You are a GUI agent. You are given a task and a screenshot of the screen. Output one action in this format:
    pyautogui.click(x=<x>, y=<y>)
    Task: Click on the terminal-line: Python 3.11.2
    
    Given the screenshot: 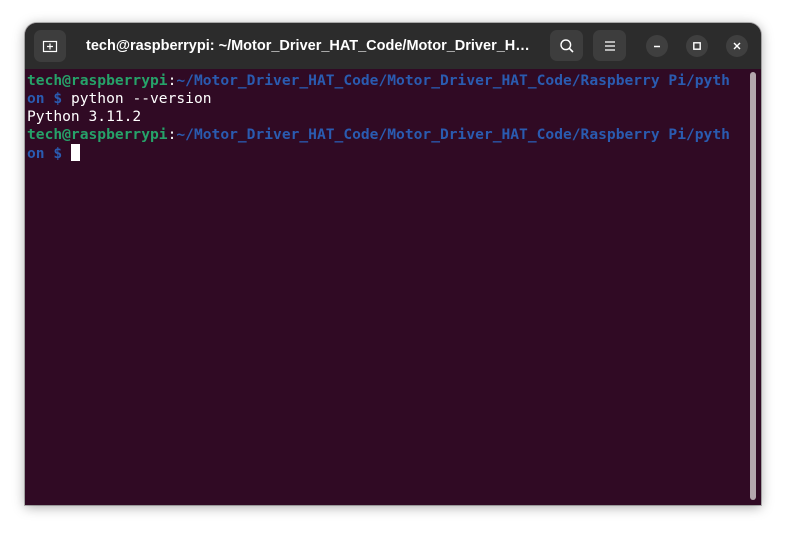 What is the action you would take?
    pyautogui.click(x=84, y=117)
    